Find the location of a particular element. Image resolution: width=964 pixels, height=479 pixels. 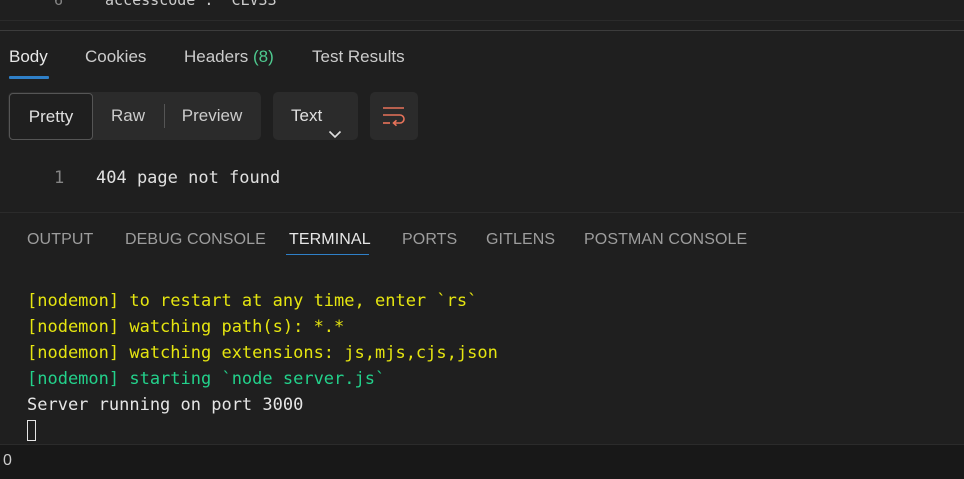

terminal-line: [nodemon] starting `node server.js` is located at coordinates (206, 379).